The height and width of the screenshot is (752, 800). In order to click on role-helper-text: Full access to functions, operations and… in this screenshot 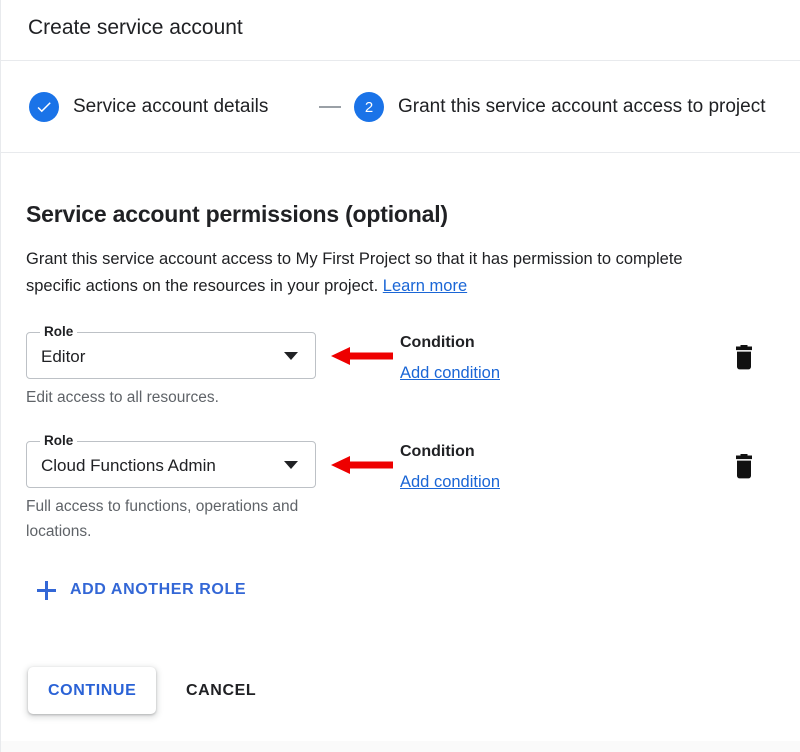, I will do `click(162, 519)`.